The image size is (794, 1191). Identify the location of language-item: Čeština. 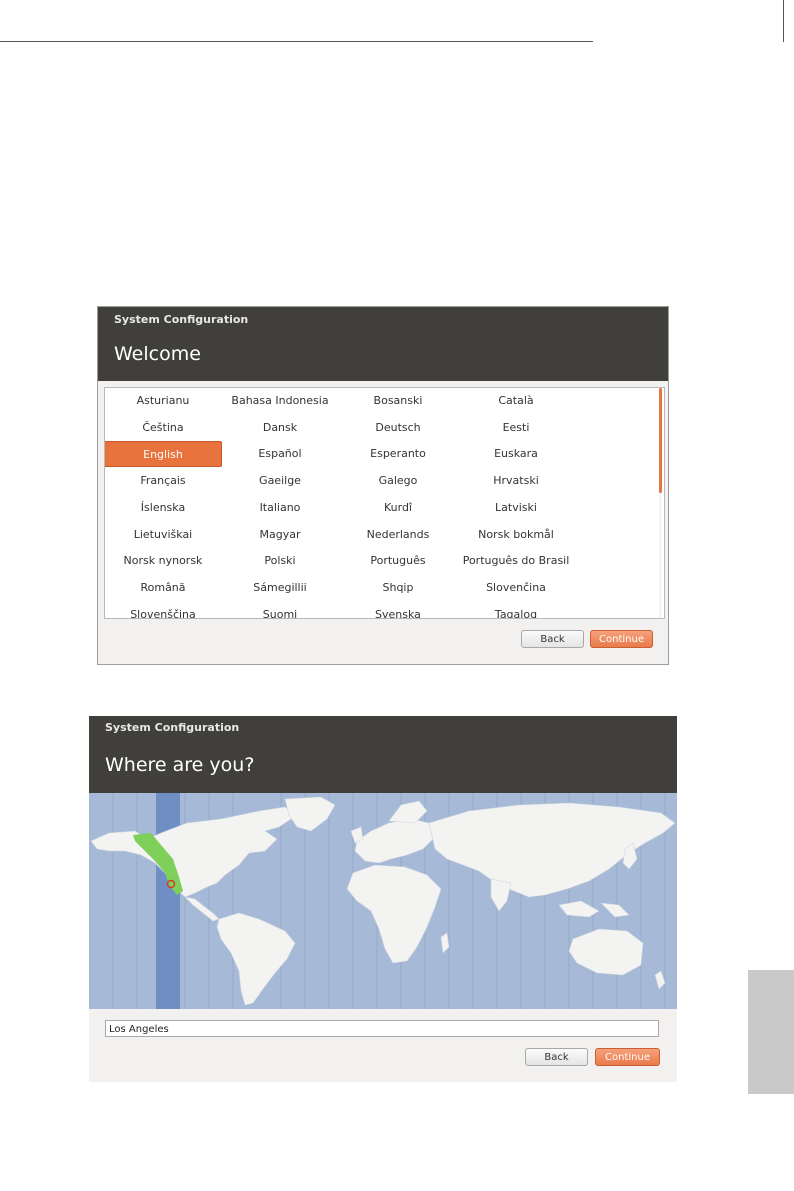
(163, 428).